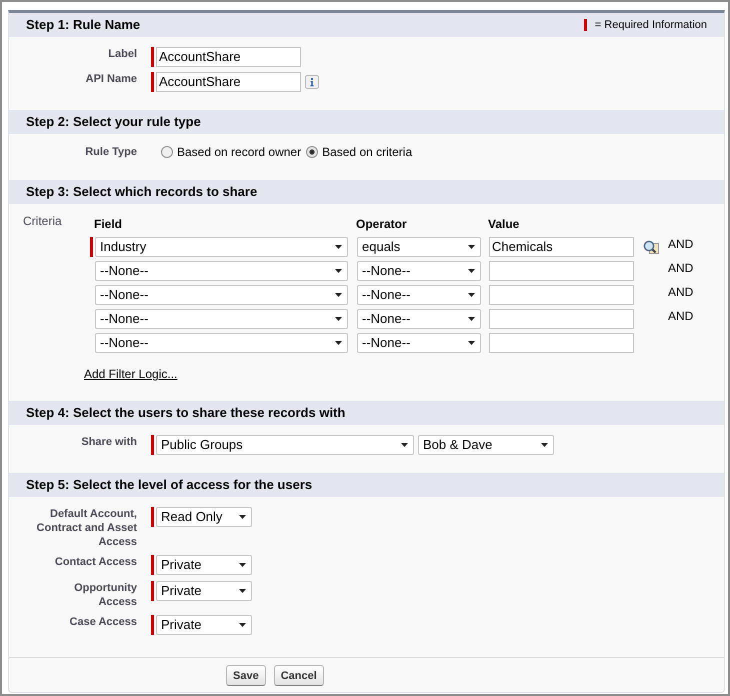 The width and height of the screenshot is (730, 696). Describe the element at coordinates (186, 413) in the screenshot. I see `section-title: Step 4: Select the users to share these records with` at that location.